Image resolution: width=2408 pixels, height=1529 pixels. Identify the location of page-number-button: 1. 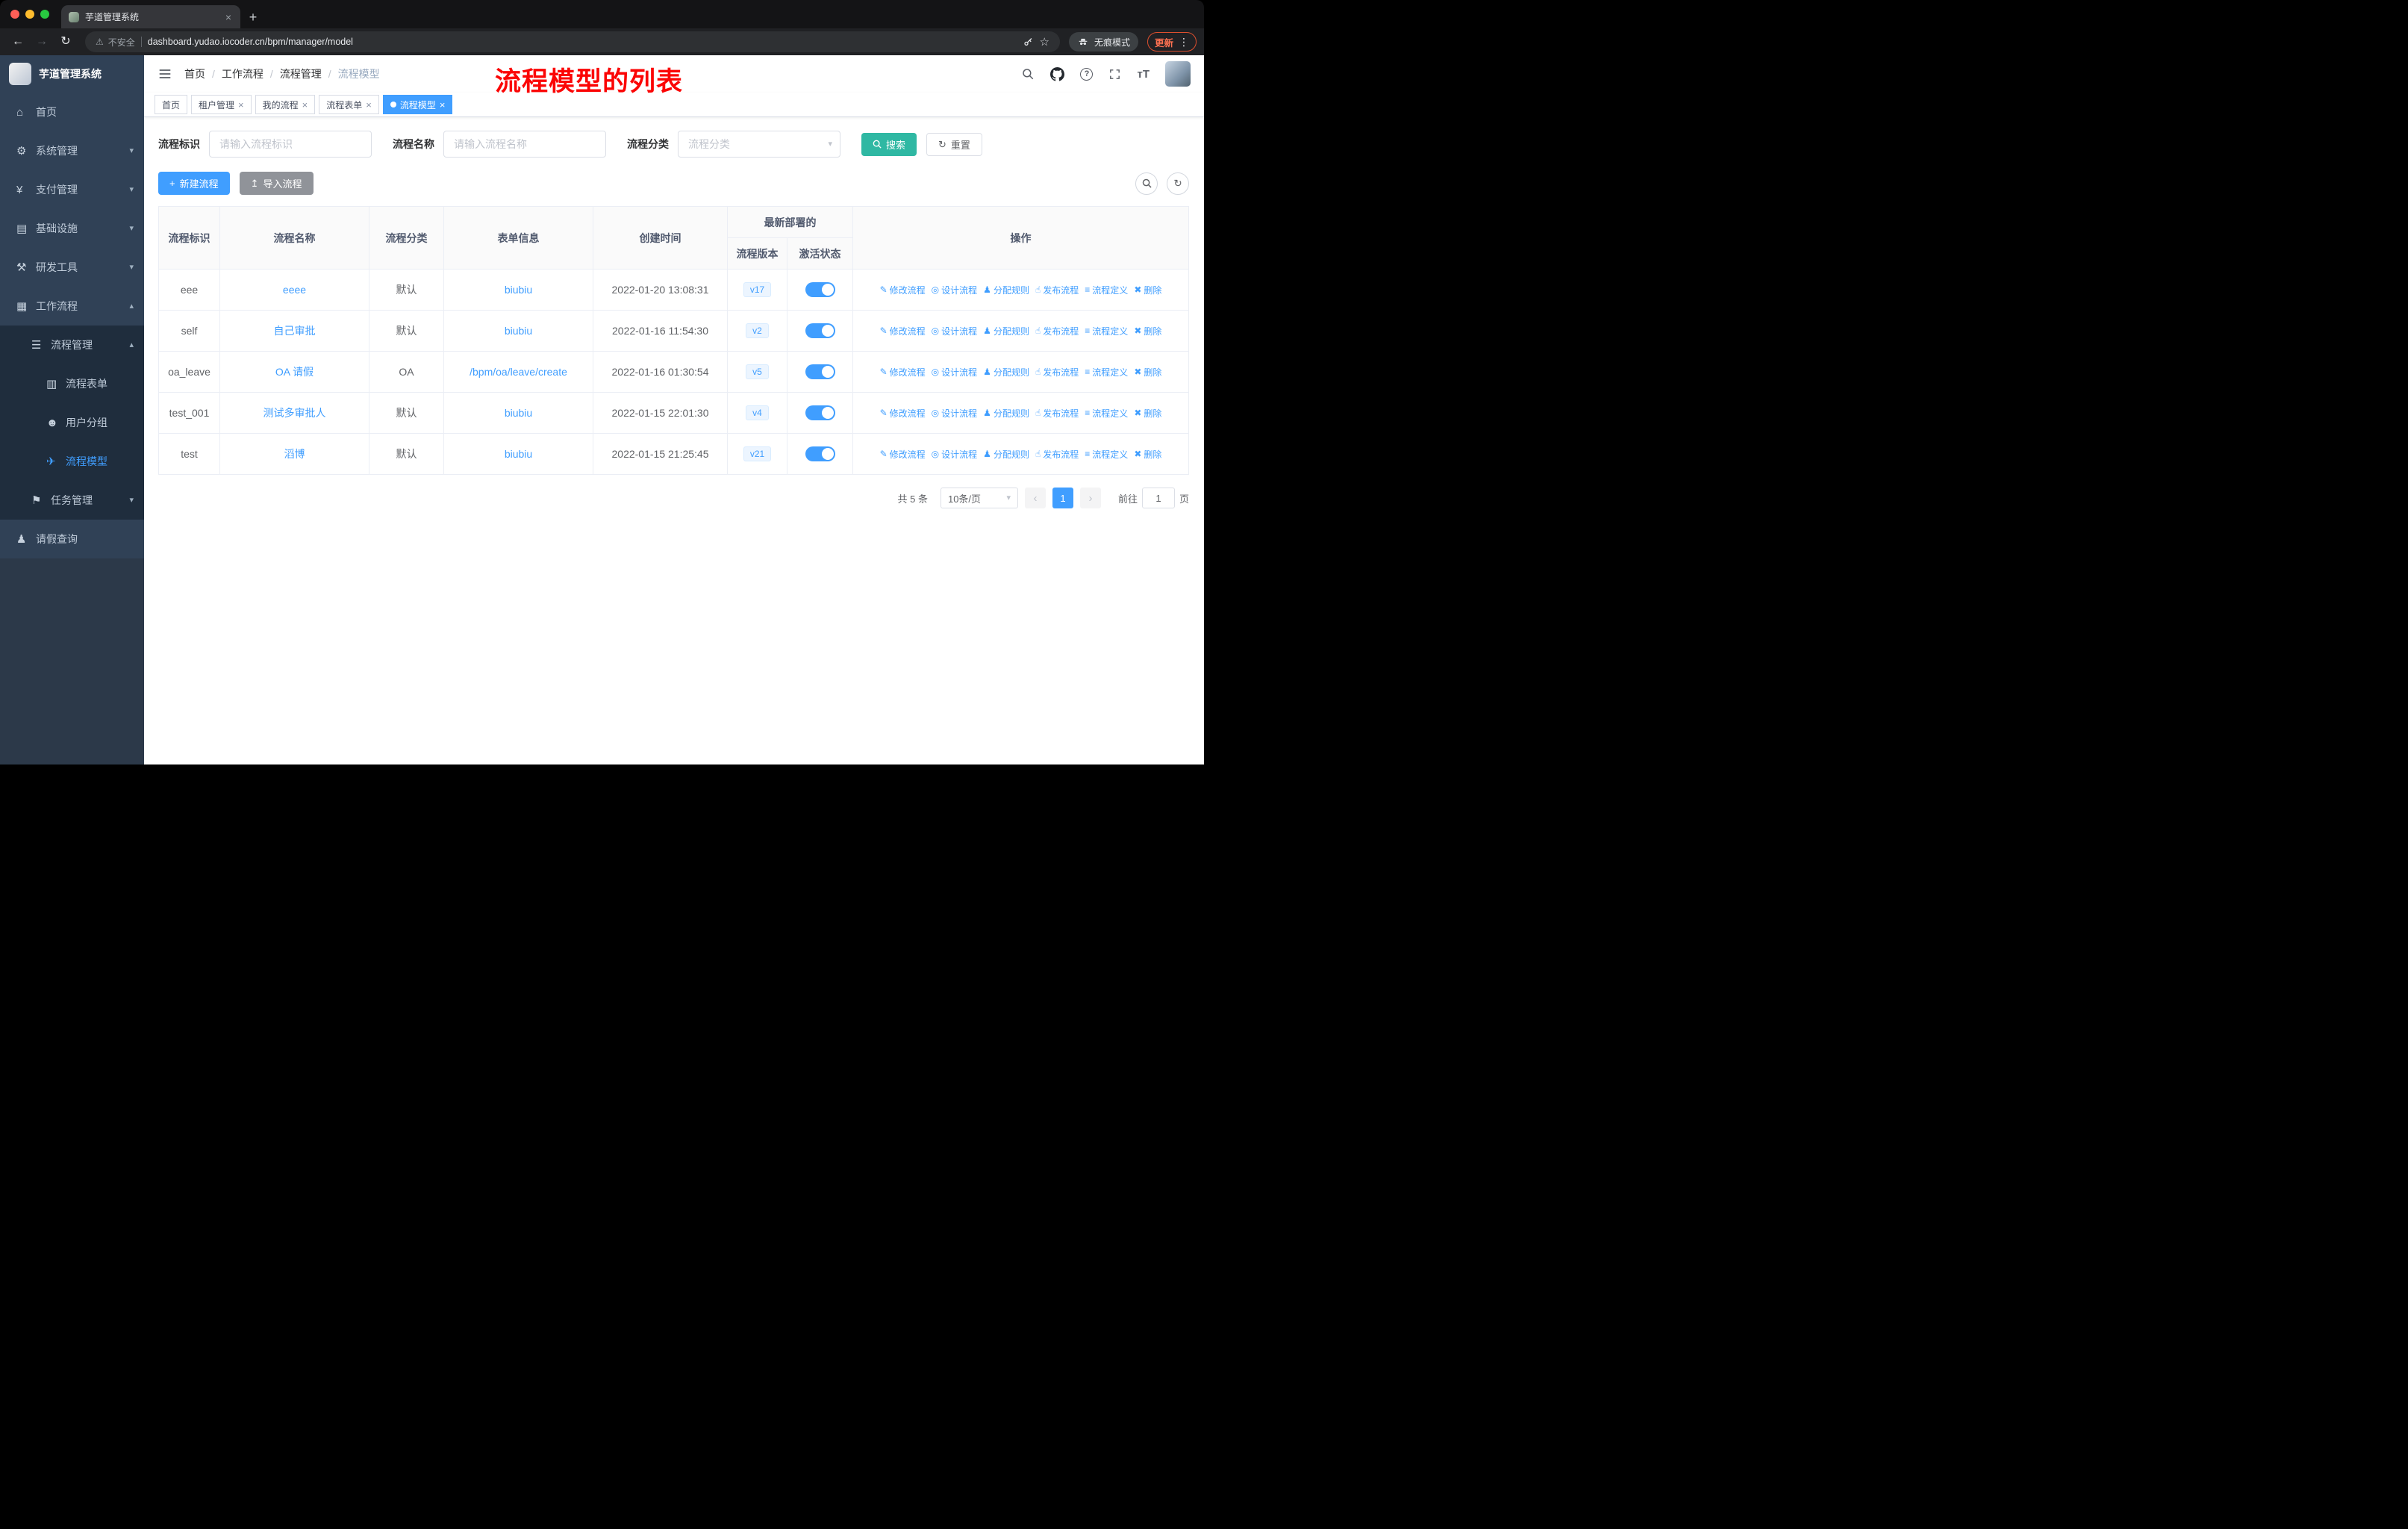
(1062, 498).